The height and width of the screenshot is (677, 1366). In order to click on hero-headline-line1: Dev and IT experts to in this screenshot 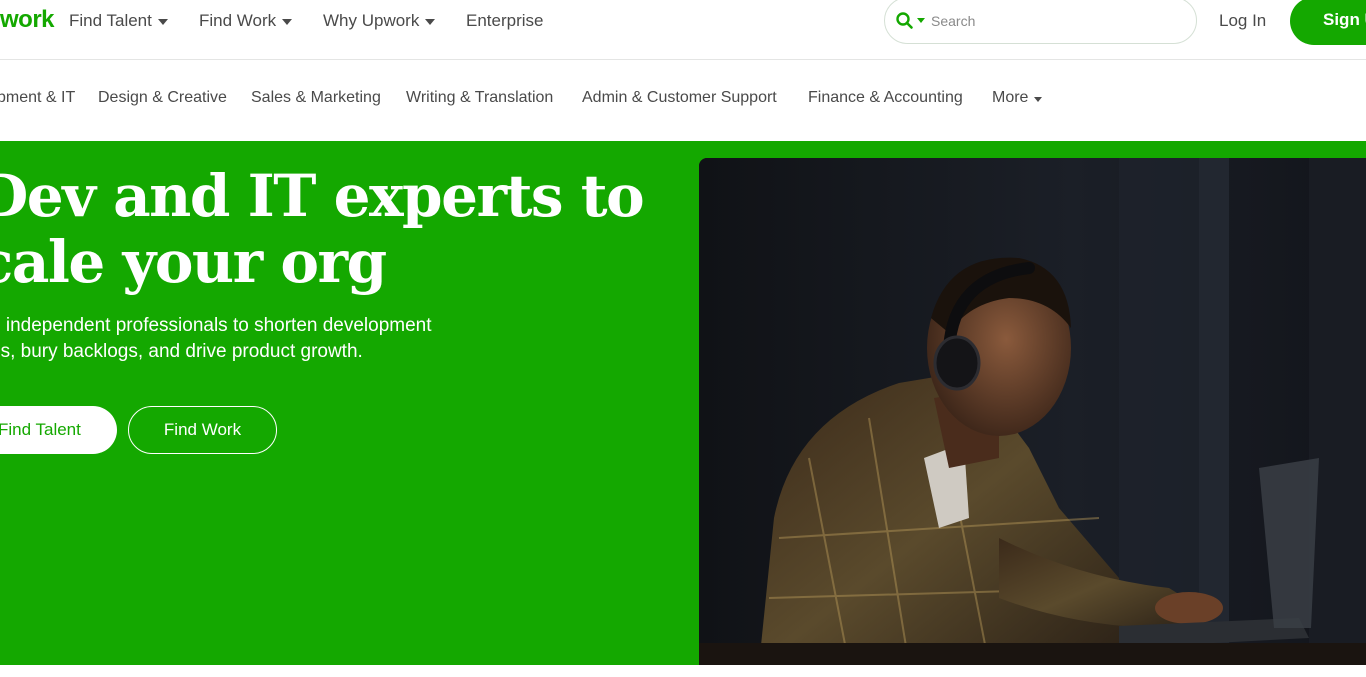, I will do `click(322, 196)`.